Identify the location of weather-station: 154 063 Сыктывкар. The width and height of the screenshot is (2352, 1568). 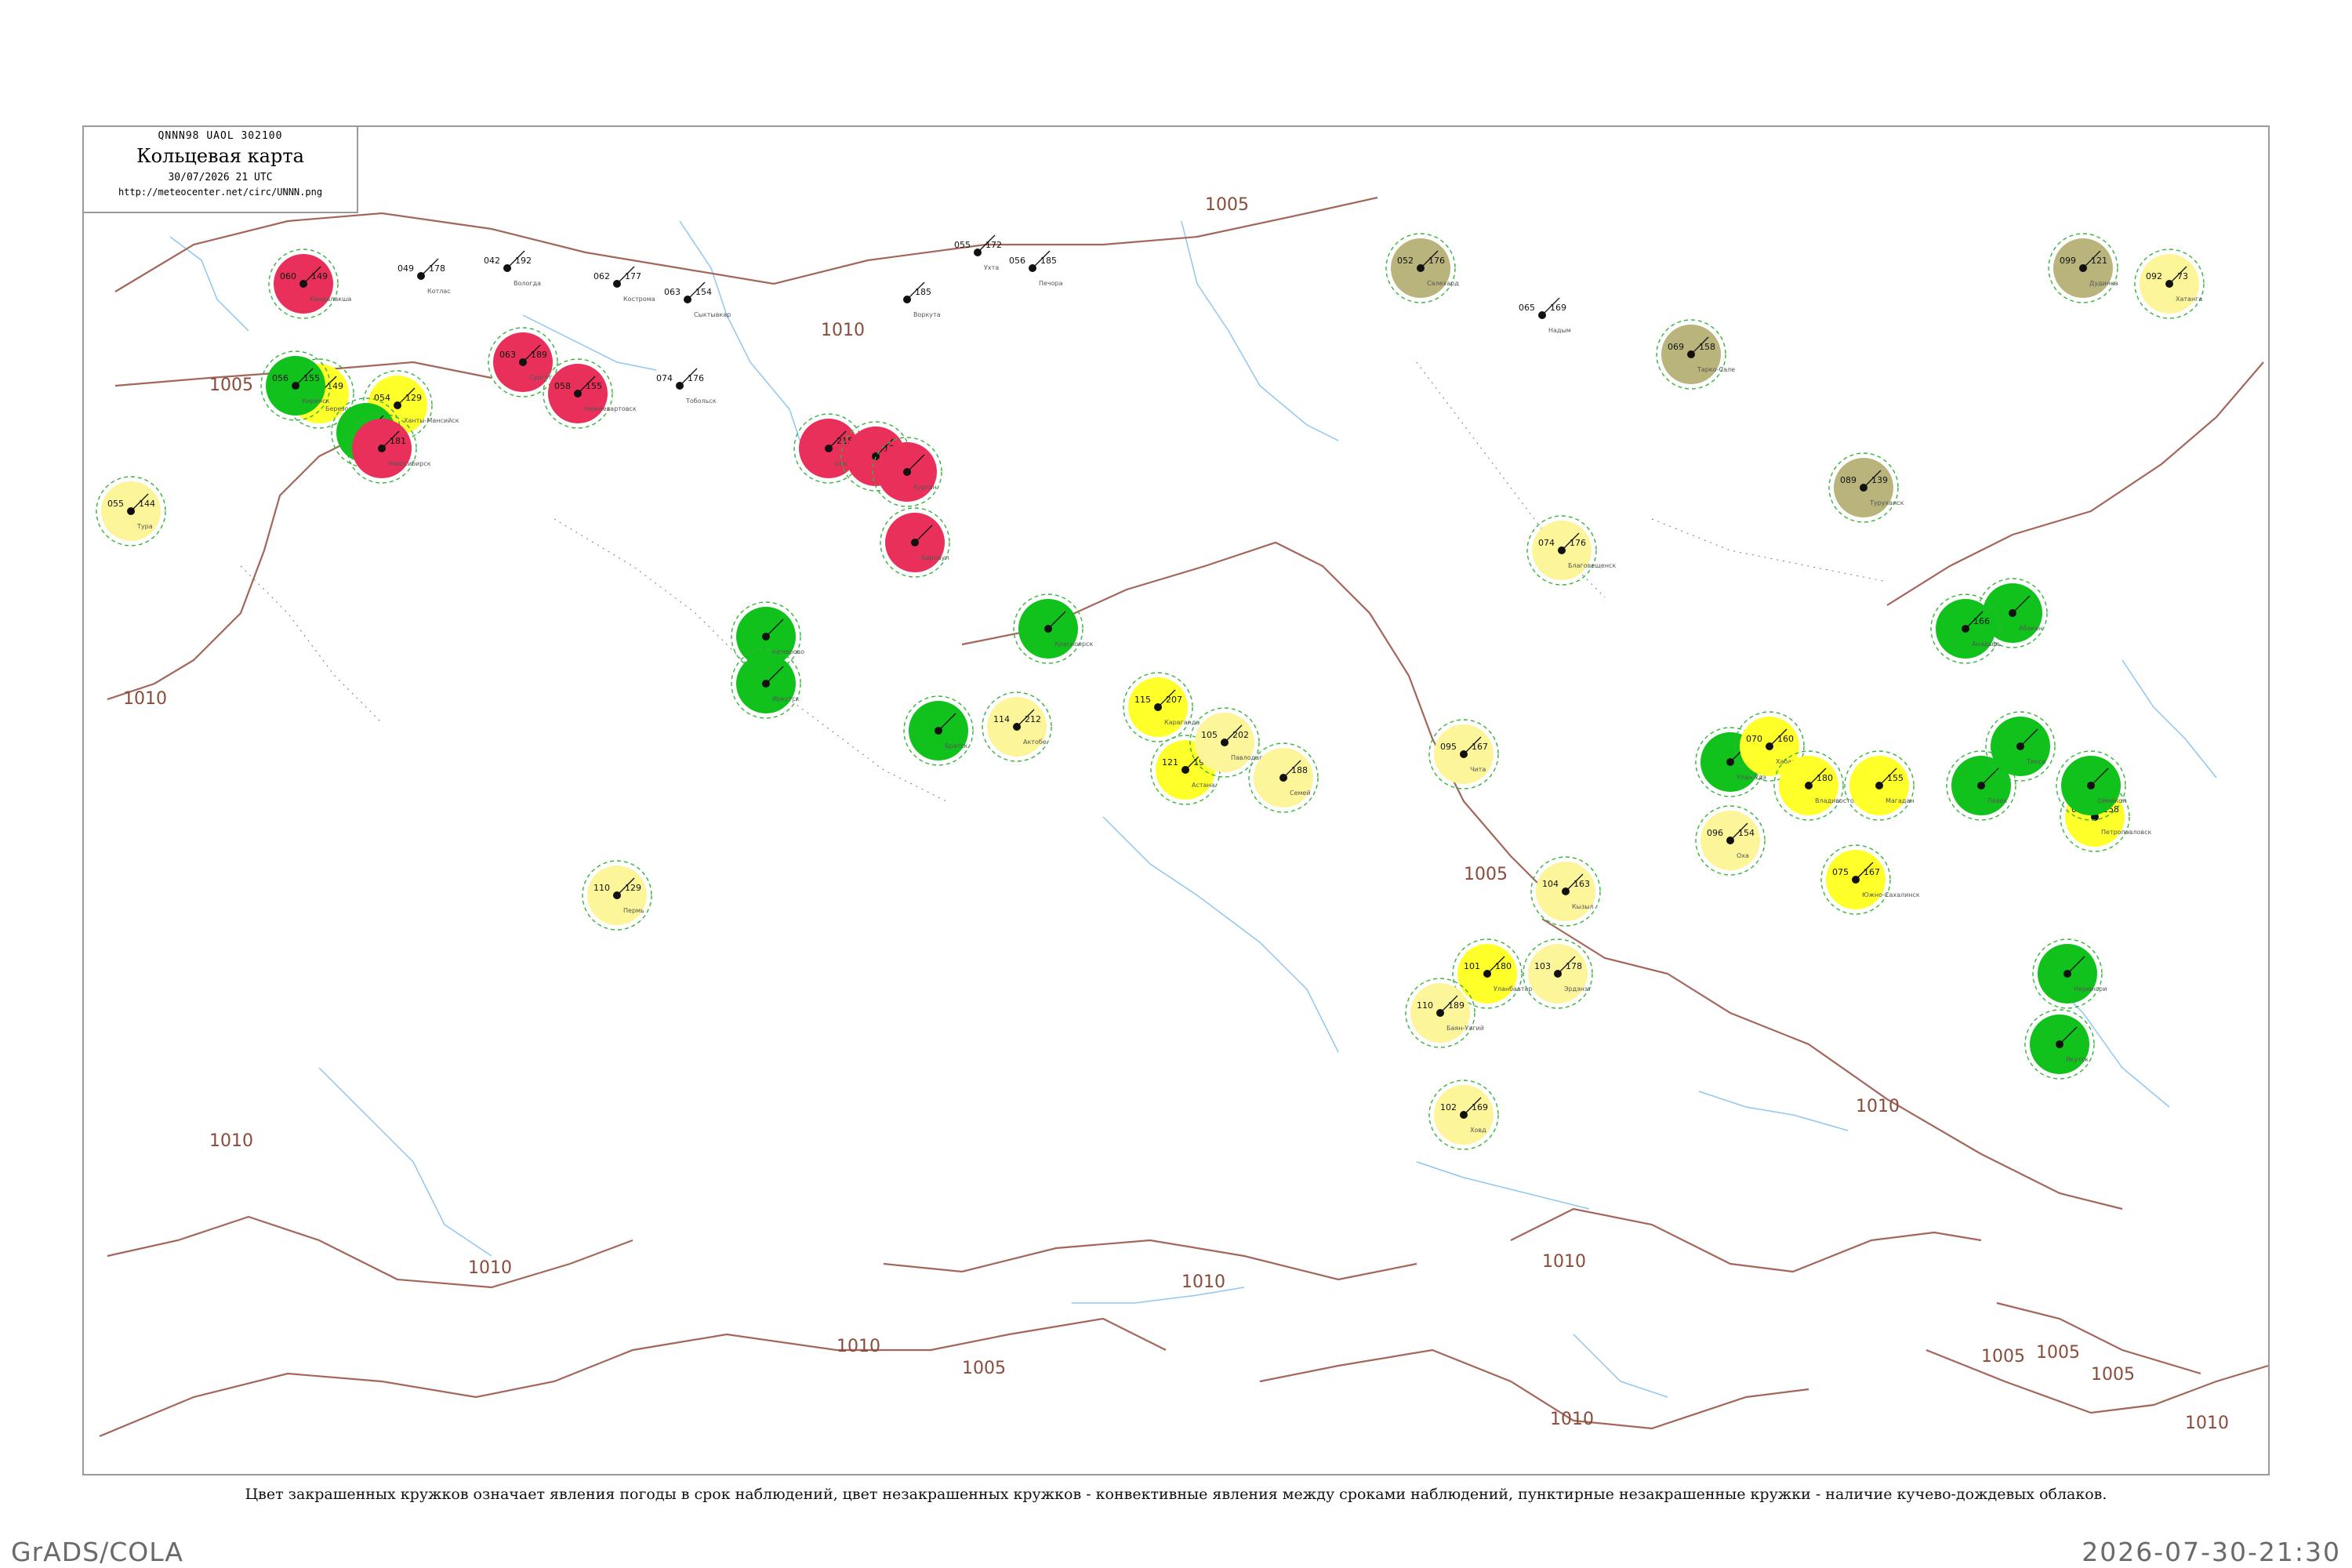
(697, 299).